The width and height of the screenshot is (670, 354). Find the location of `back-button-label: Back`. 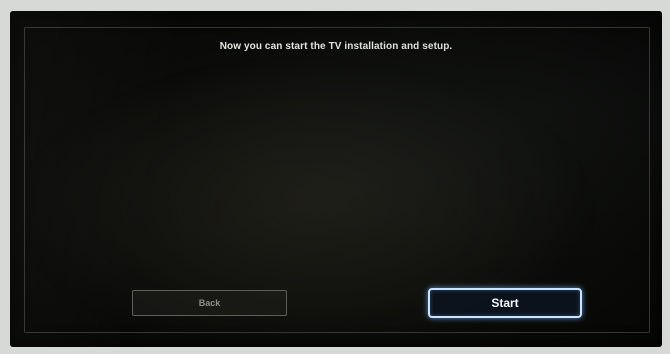

back-button-label: Back is located at coordinates (209, 303).